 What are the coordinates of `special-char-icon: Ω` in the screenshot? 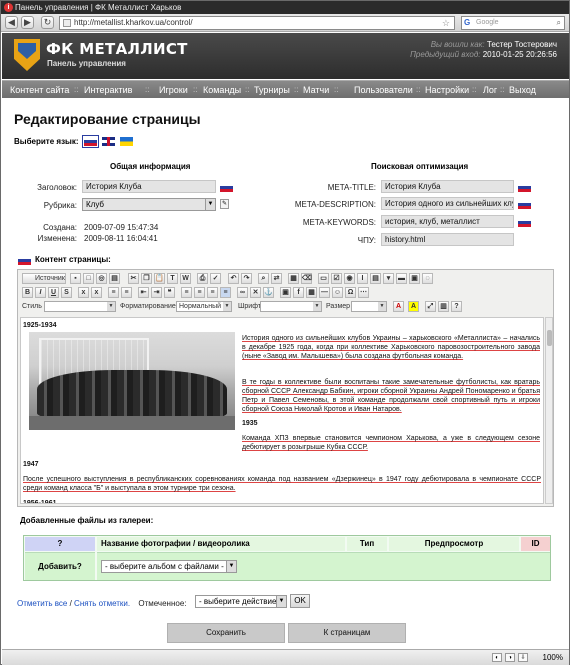 It's located at (350, 292).